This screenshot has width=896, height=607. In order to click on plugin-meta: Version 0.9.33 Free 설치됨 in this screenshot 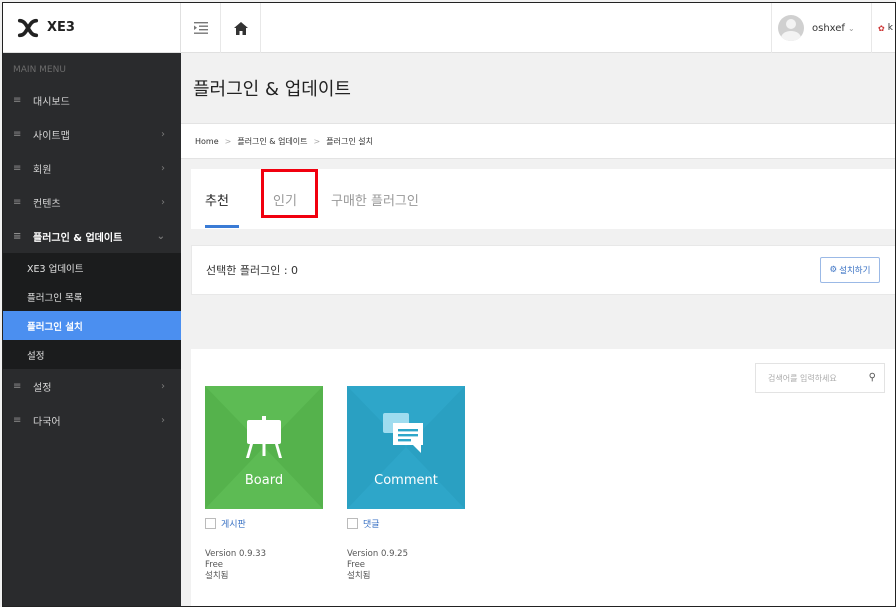, I will do `click(235, 565)`.